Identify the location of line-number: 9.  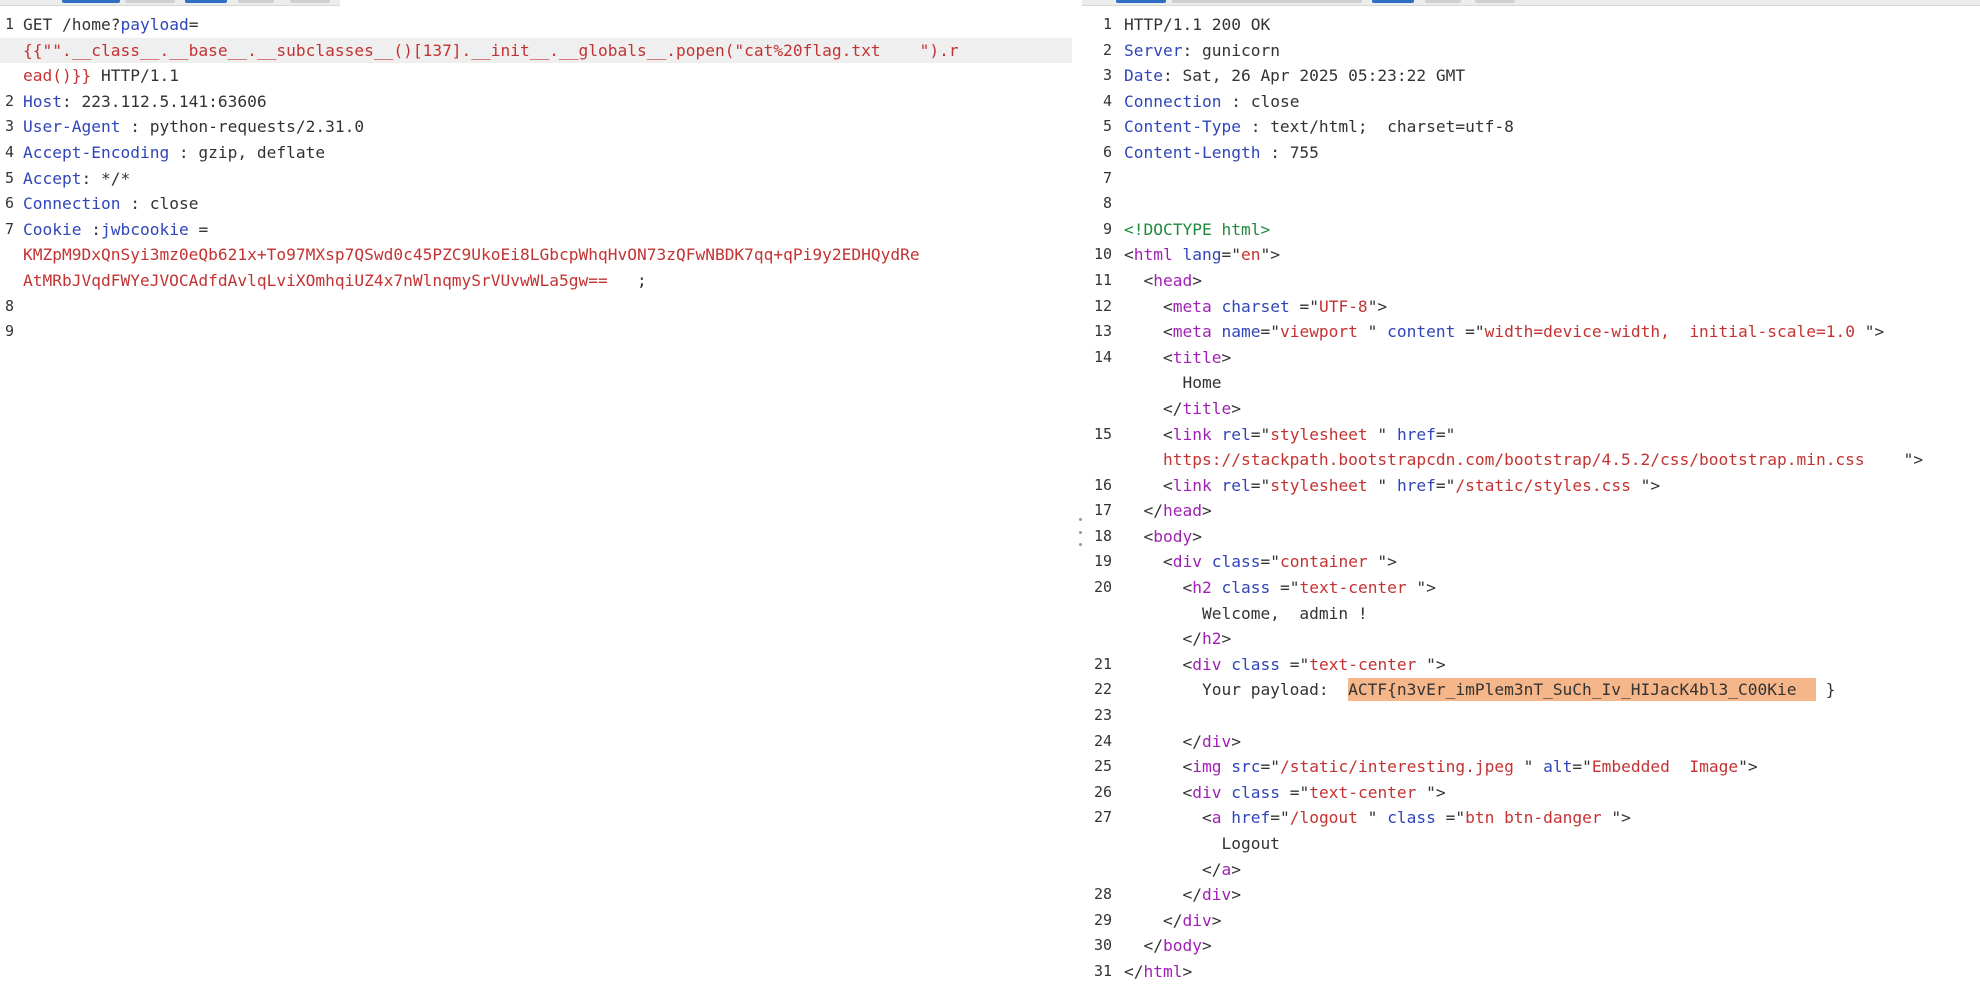
(9, 331).